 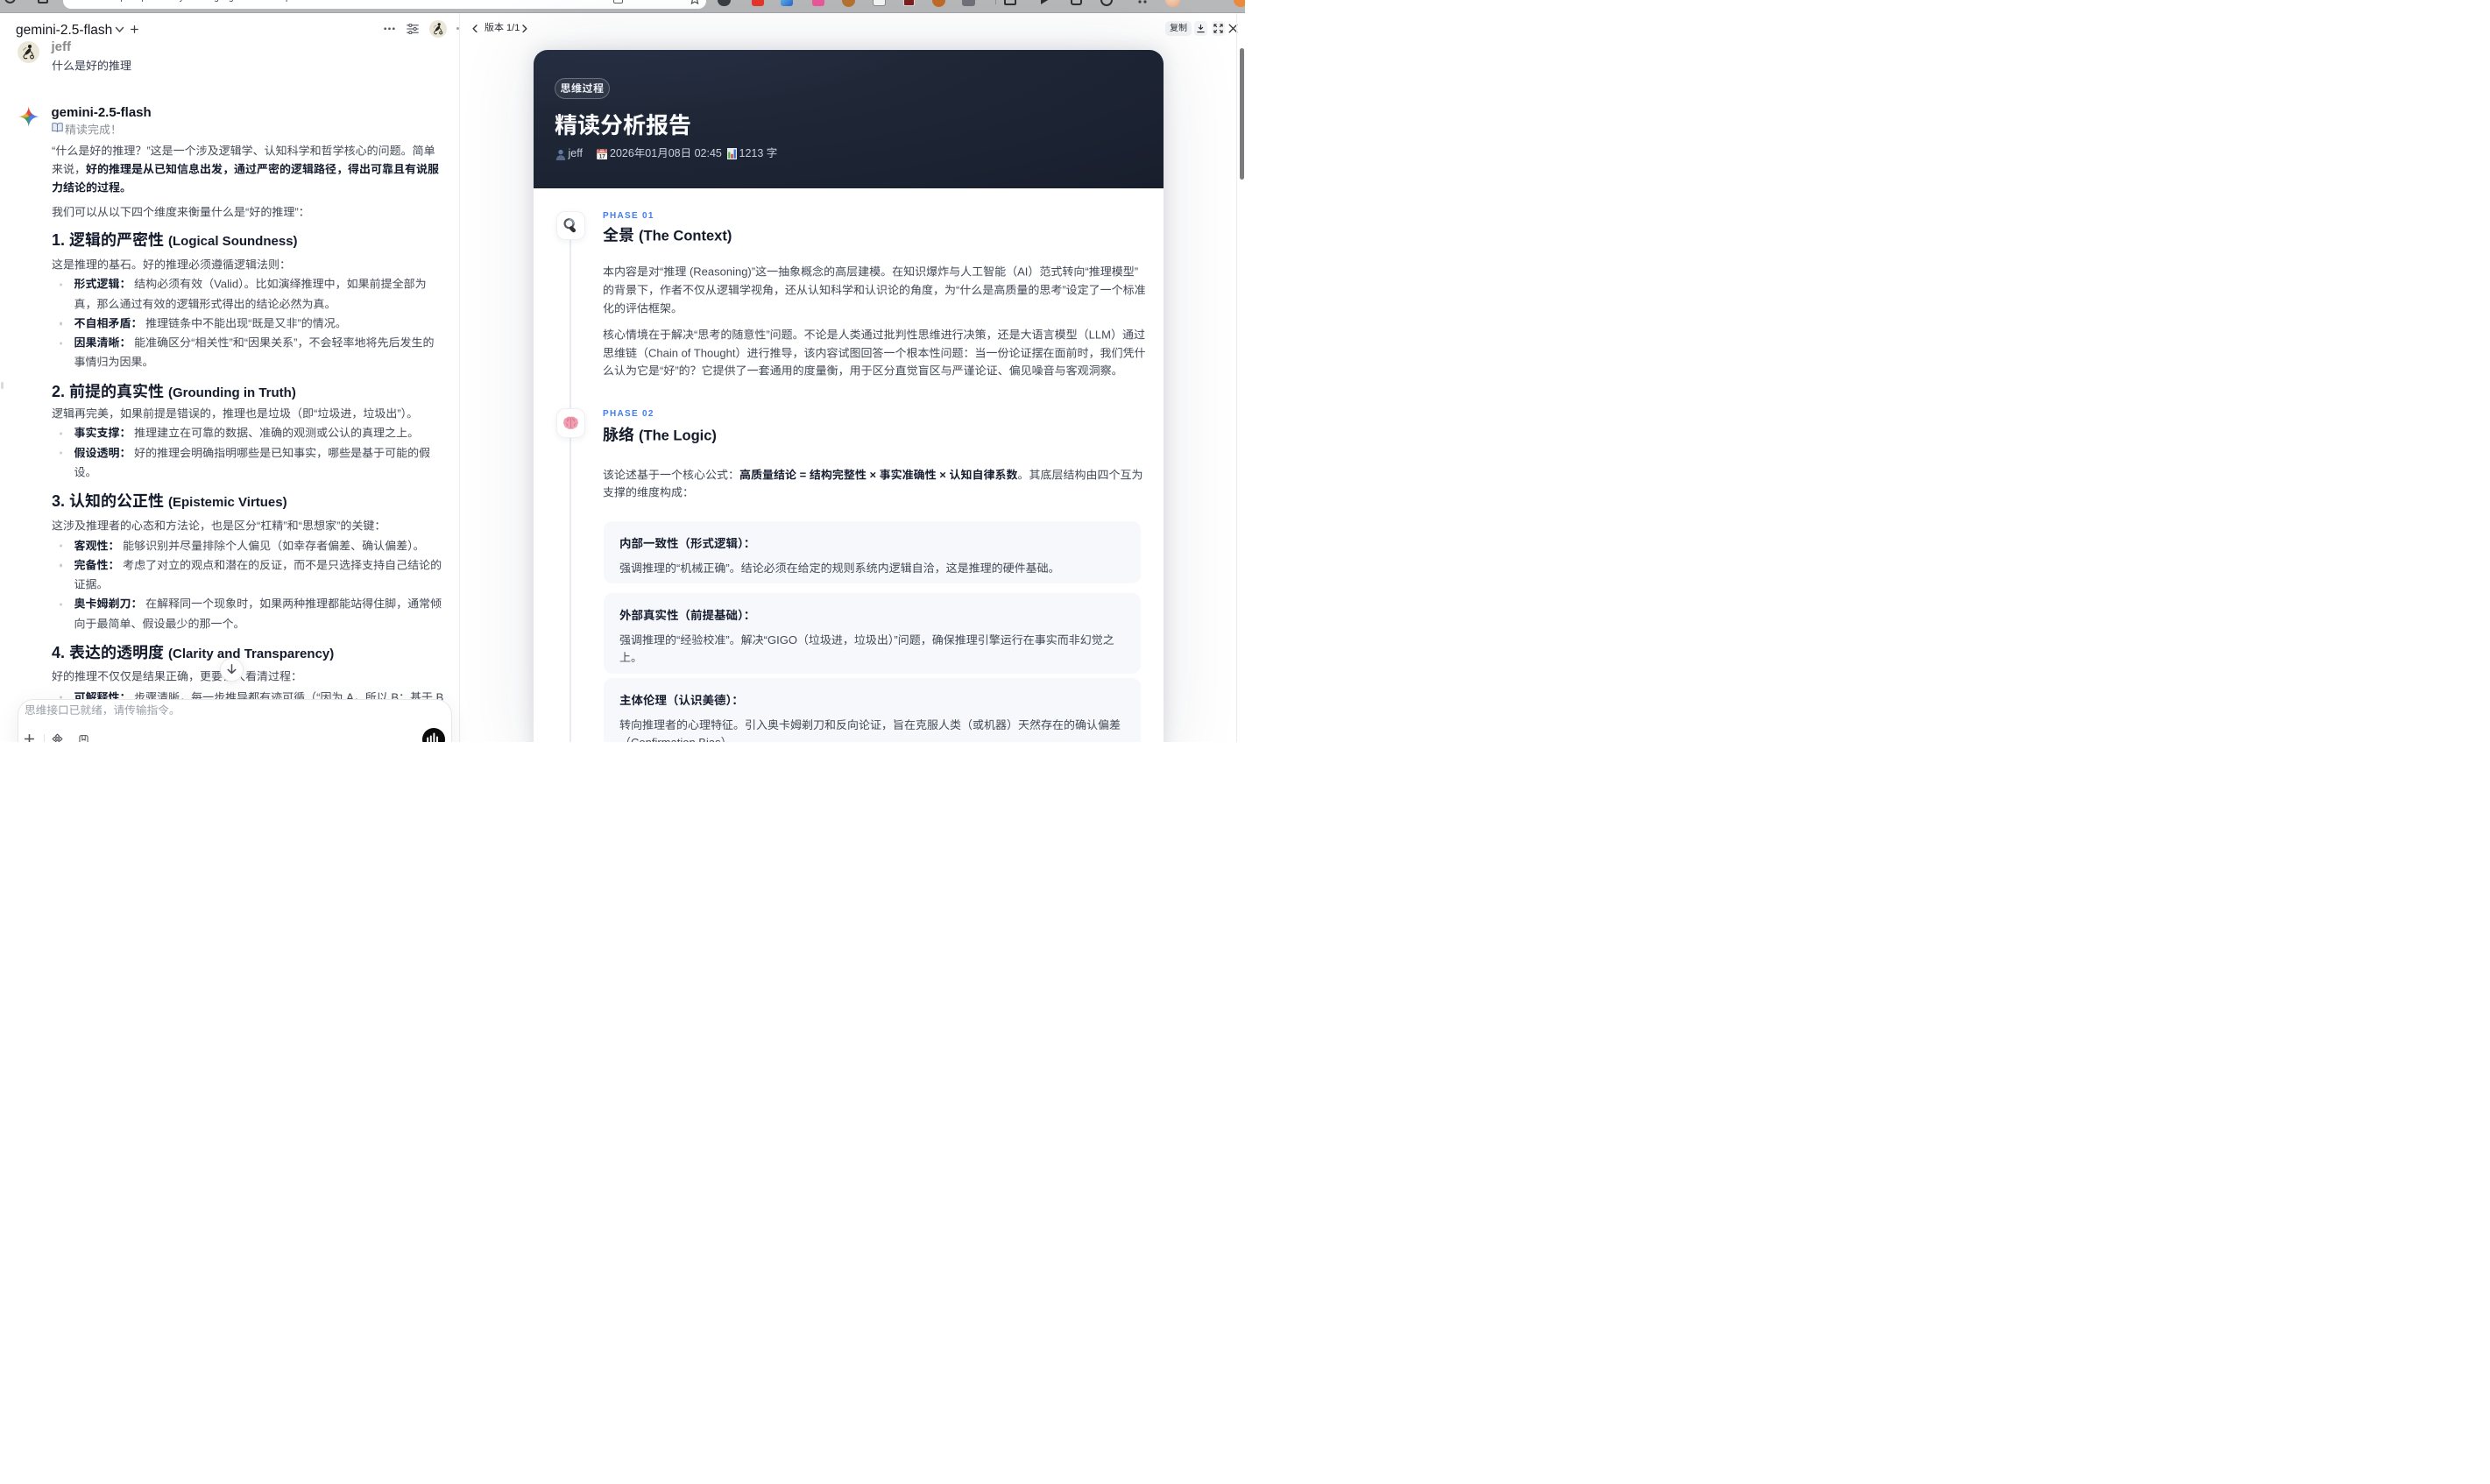 I want to click on svg-text: JUL, so click(x=602, y=150).